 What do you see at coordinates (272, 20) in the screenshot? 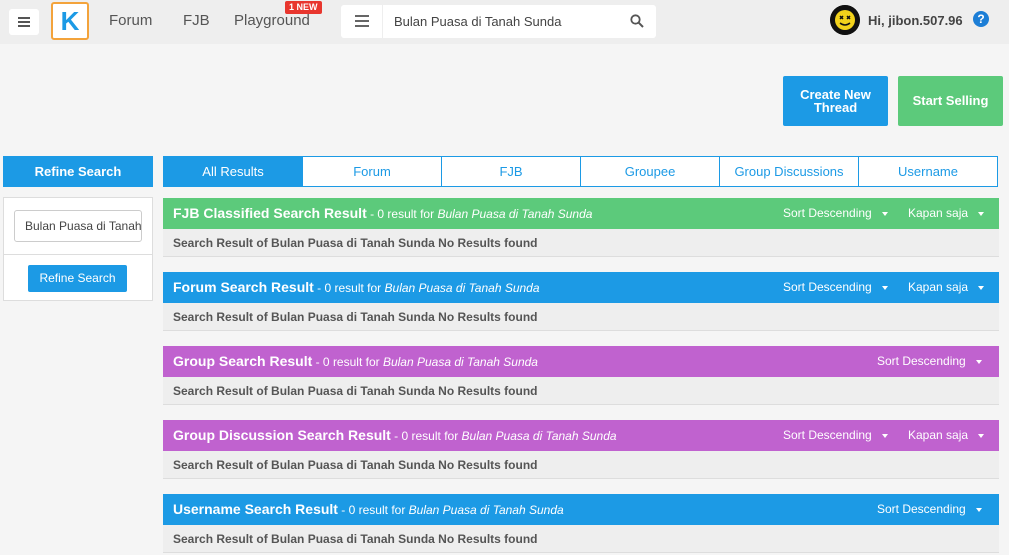
I see `nav-playground-link: Playground` at bounding box center [272, 20].